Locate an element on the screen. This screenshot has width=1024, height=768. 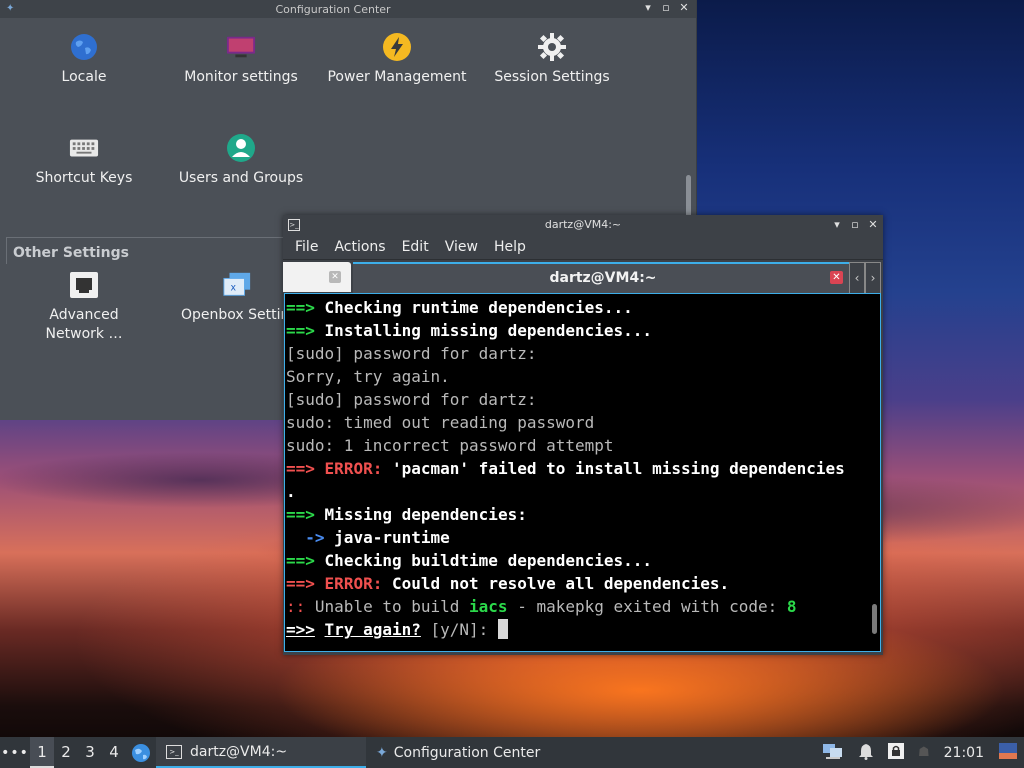
task-terminal: >_ dartz@VM4:~ is located at coordinates (261, 752).